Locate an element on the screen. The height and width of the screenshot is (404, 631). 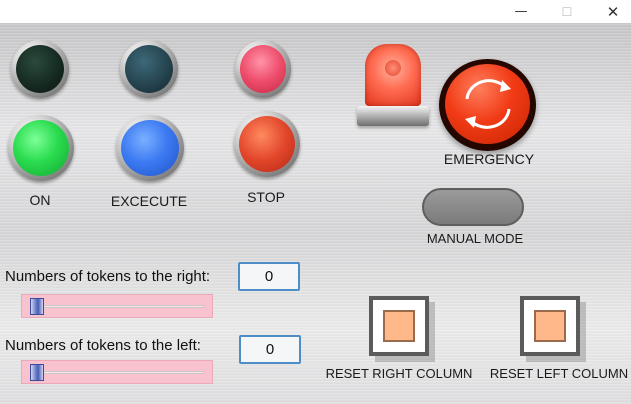
tokens-left-slider is located at coordinates (117, 372).